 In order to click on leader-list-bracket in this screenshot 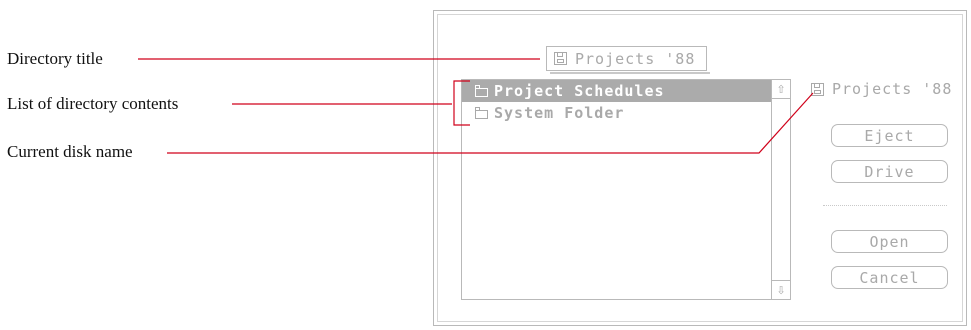, I will do `click(461, 103)`.